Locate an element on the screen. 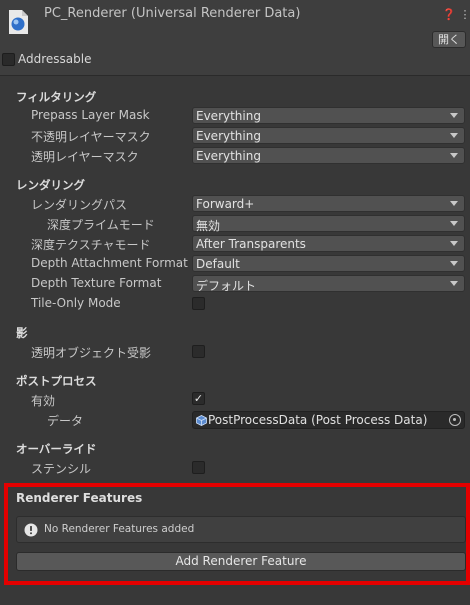  prepass-layer-mask-label: Prepass Layer Mask is located at coordinates (90, 115).